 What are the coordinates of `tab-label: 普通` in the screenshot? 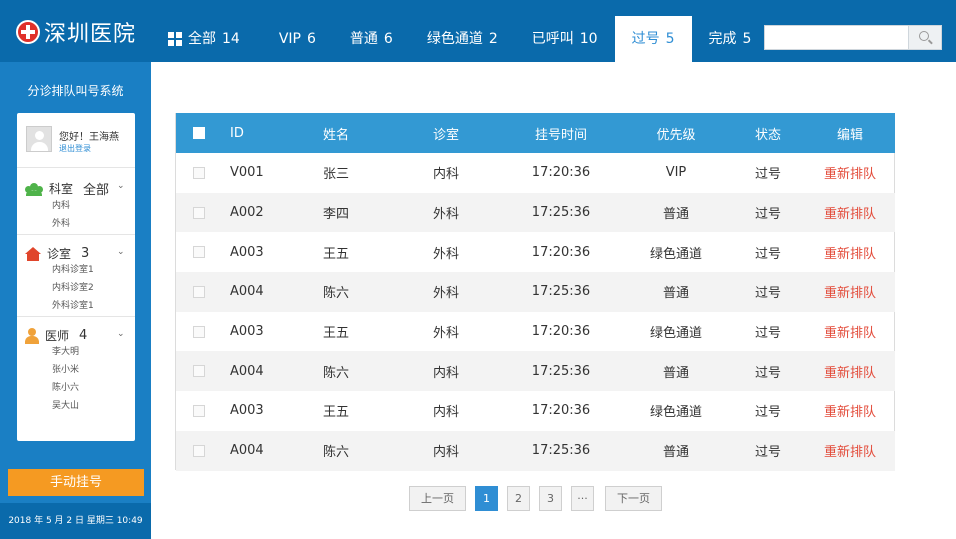 It's located at (363, 39).